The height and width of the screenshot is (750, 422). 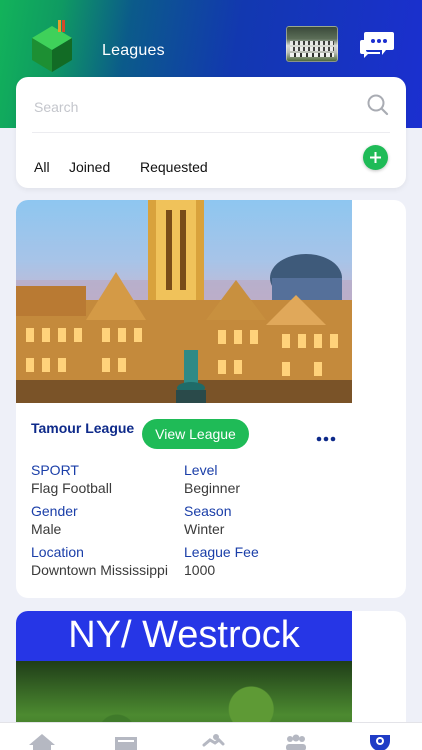 What do you see at coordinates (312, 44) in the screenshot?
I see `team-photo-avatar` at bounding box center [312, 44].